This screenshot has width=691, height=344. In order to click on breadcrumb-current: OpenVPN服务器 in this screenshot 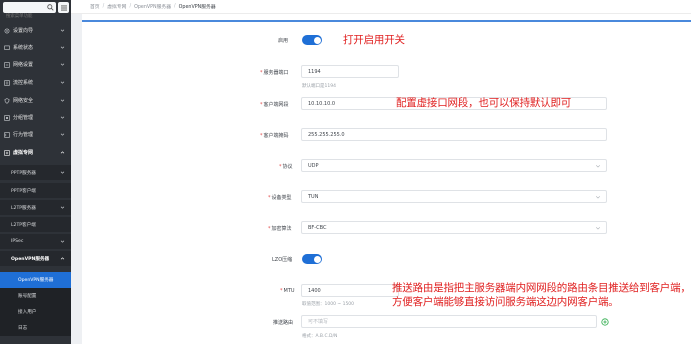, I will do `click(197, 7)`.